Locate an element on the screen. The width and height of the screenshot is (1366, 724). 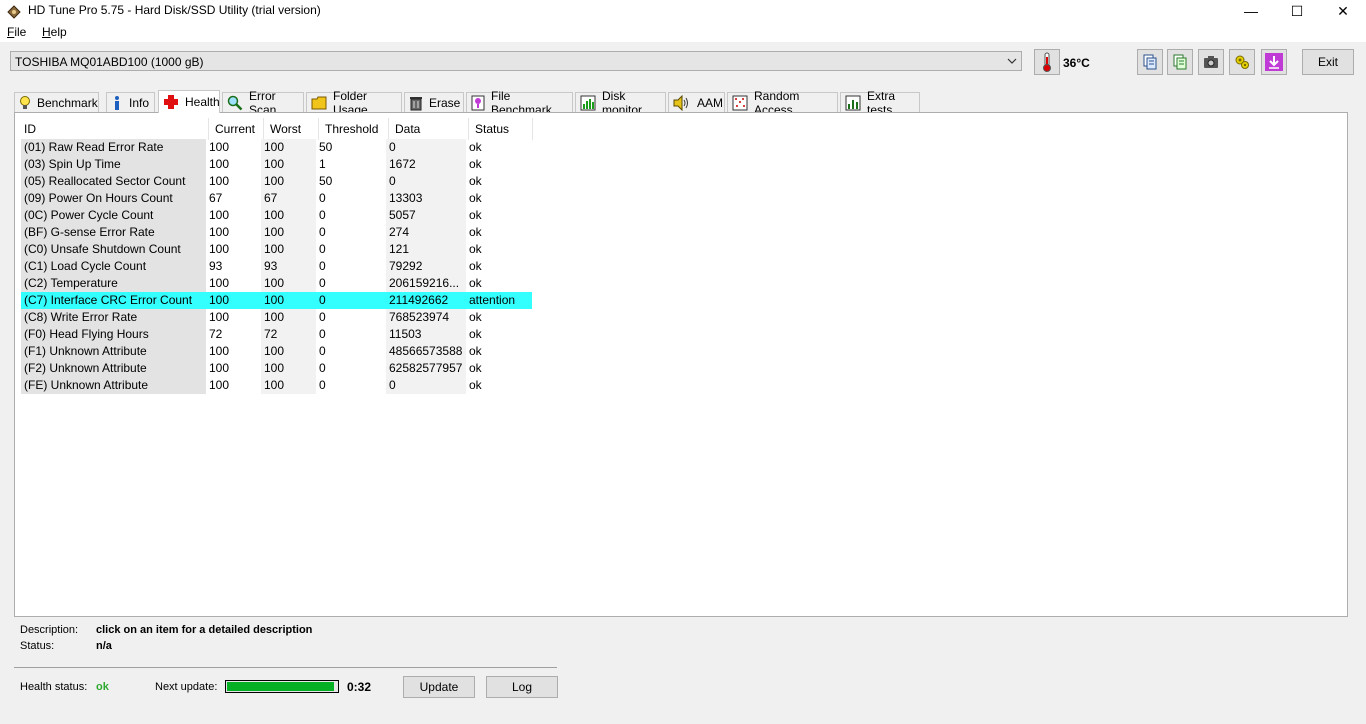
table-row: (03) Spin Up Time 100 100 1 1672 ok is located at coordinates (276, 164).